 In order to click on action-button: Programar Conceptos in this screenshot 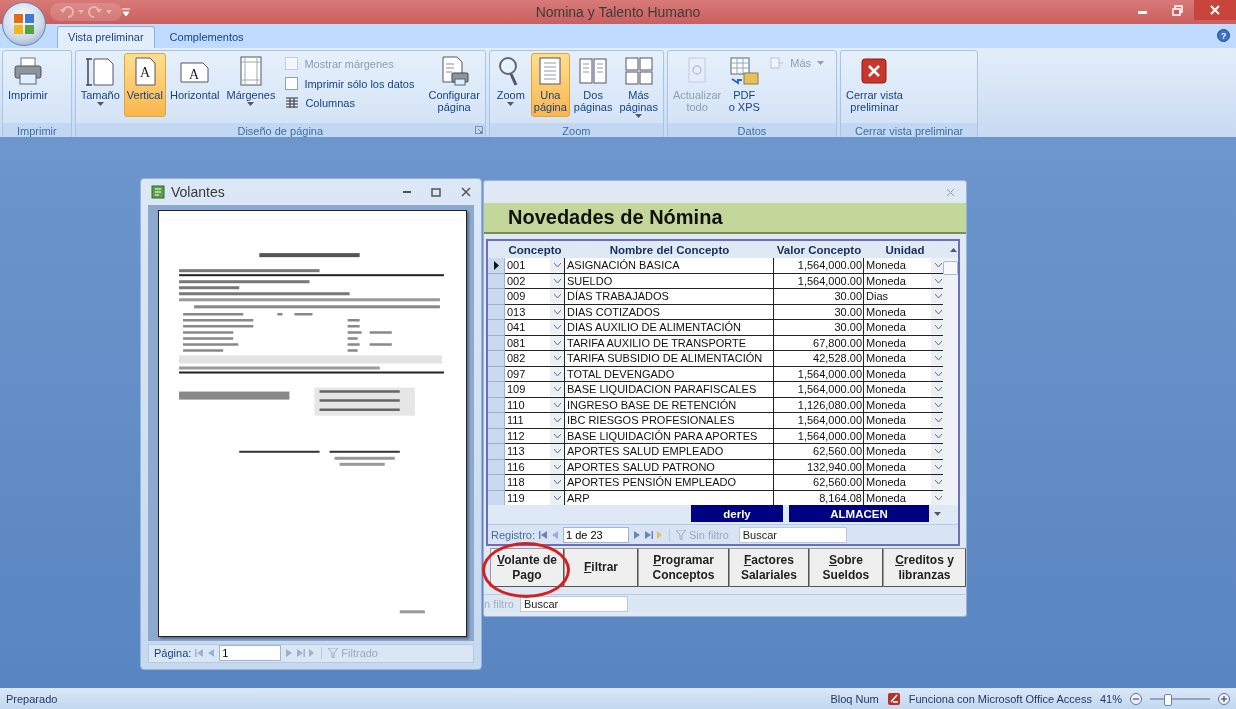, I will do `click(683, 567)`.